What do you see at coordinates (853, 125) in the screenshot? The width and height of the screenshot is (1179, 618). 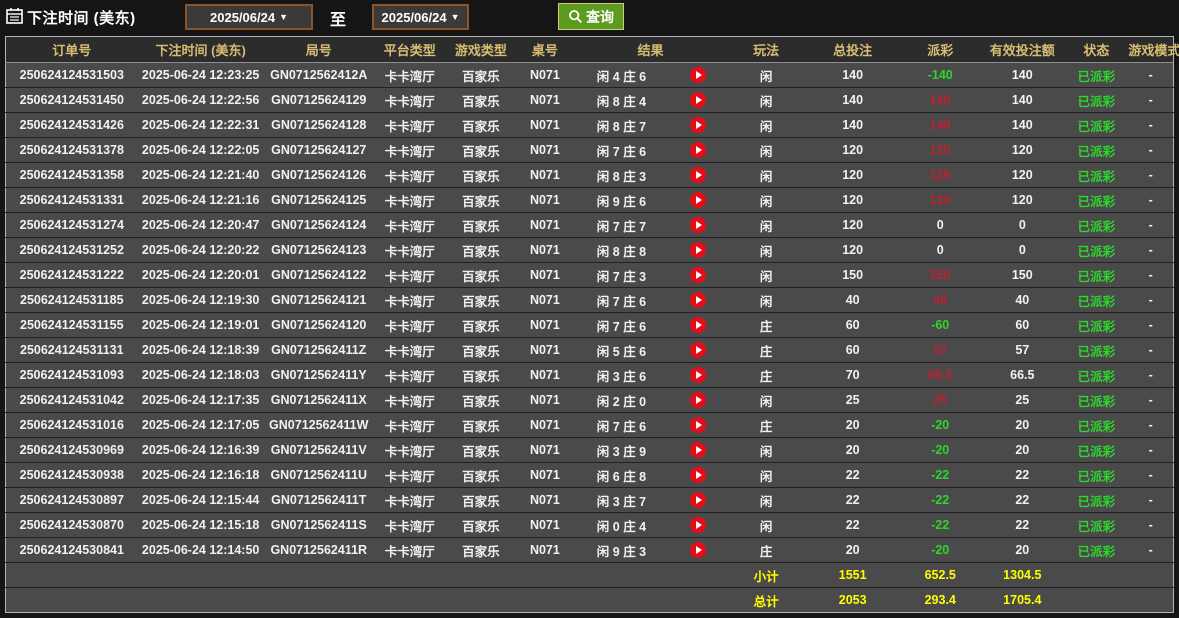 I see `total-bet-cell: 140` at bounding box center [853, 125].